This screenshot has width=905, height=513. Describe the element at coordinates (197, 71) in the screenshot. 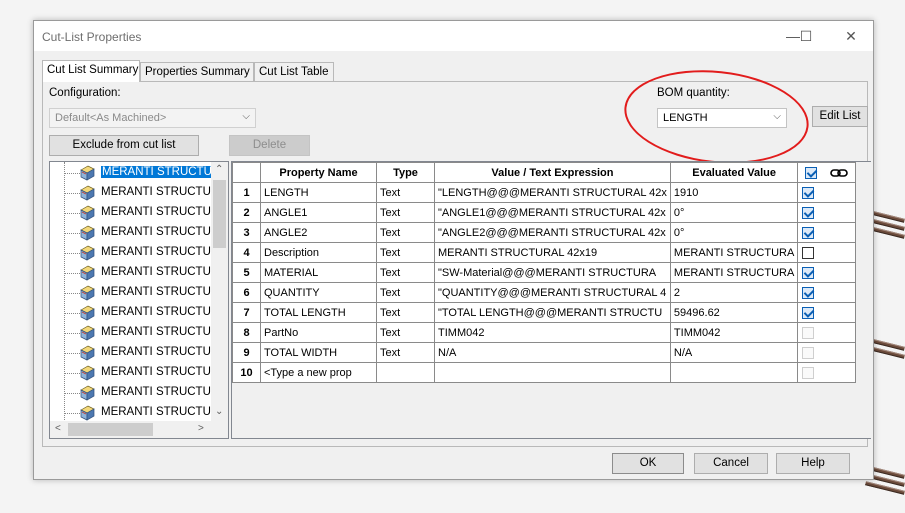

I see `tab-properties-summary: Properties Summary` at that location.